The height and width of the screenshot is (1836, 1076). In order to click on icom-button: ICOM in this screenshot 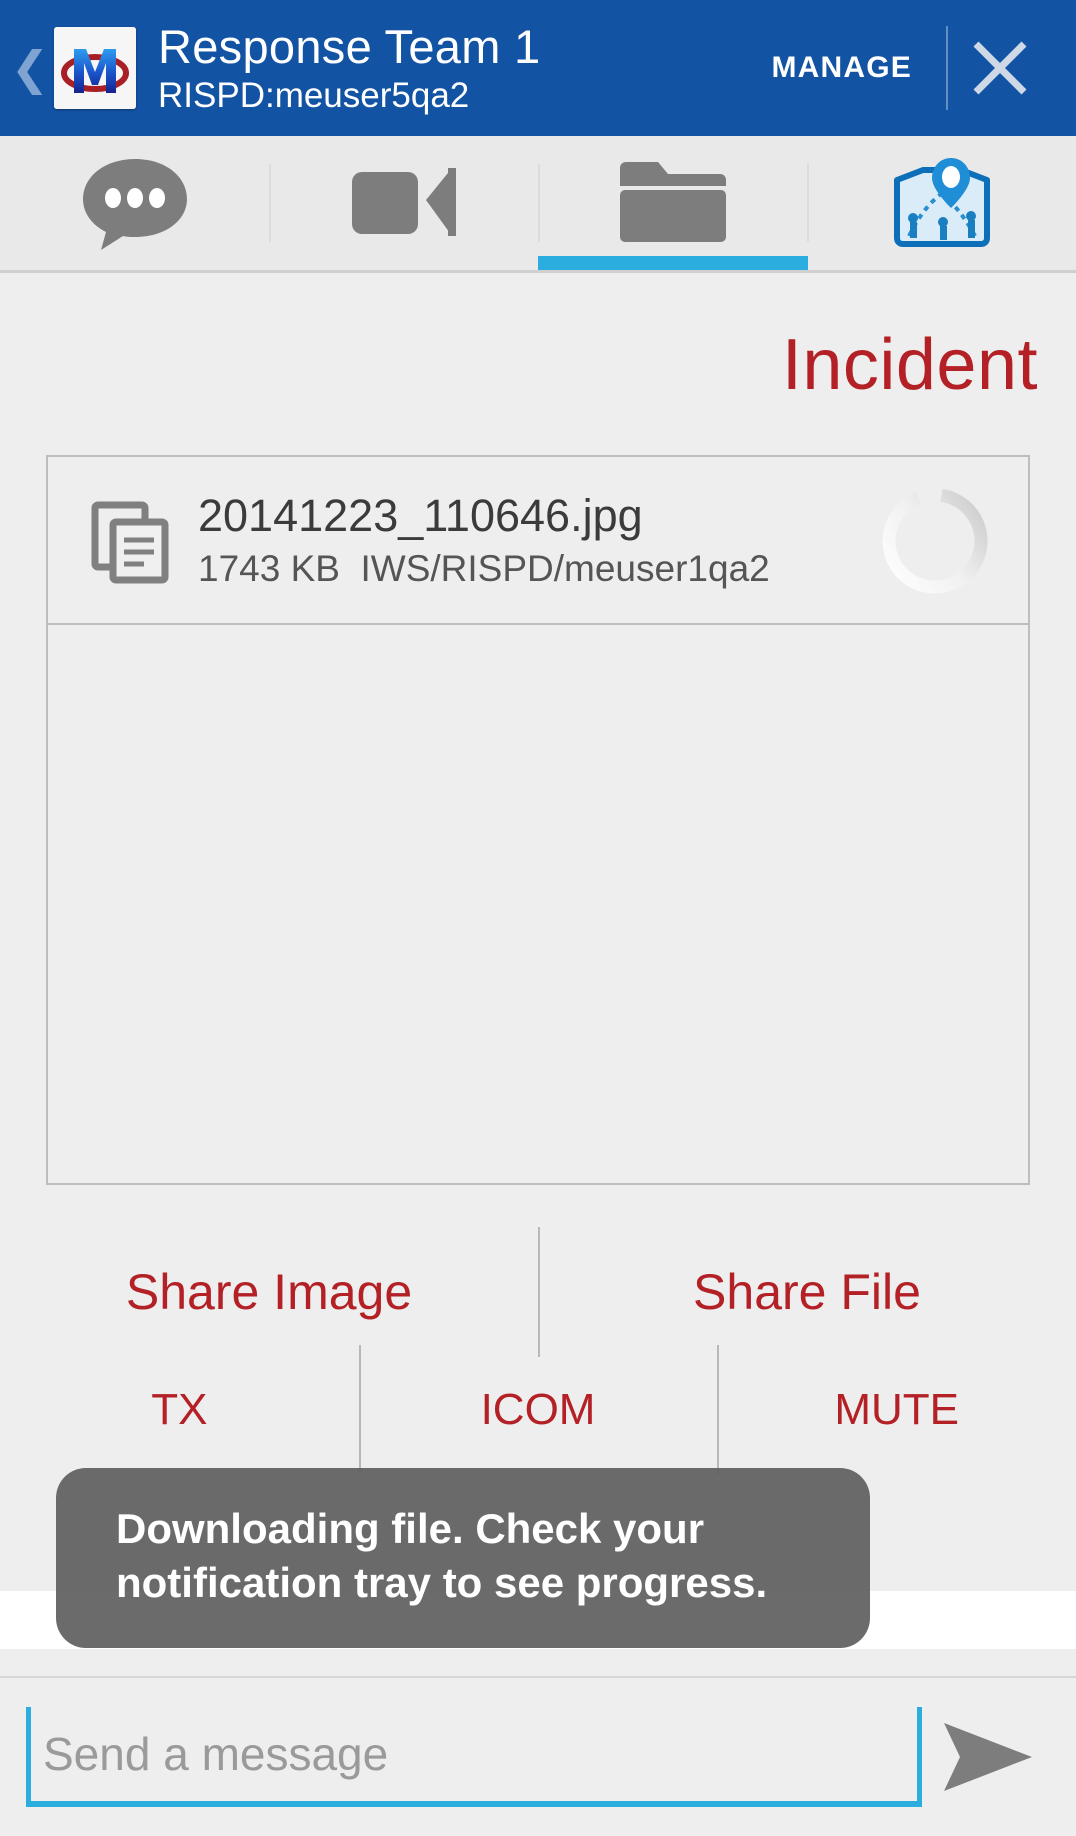, I will do `click(538, 1410)`.